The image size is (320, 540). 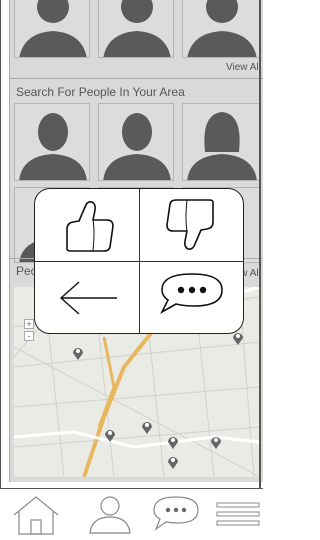 I want to click on thumbs-down-icon, so click(x=190, y=224).